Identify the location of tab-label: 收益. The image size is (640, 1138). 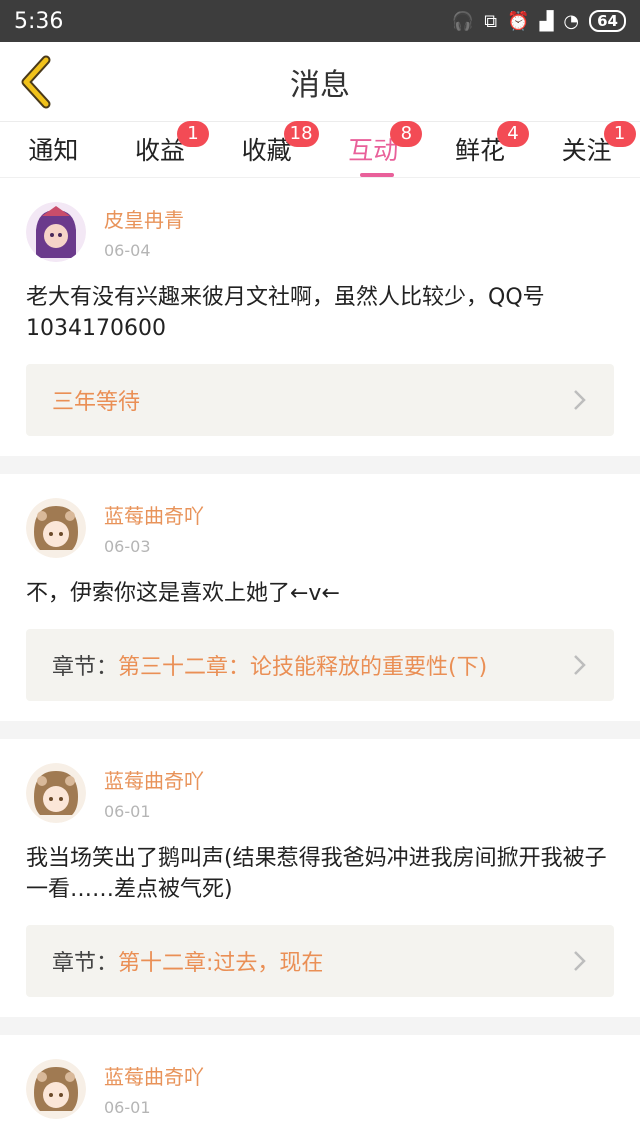
(159, 150).